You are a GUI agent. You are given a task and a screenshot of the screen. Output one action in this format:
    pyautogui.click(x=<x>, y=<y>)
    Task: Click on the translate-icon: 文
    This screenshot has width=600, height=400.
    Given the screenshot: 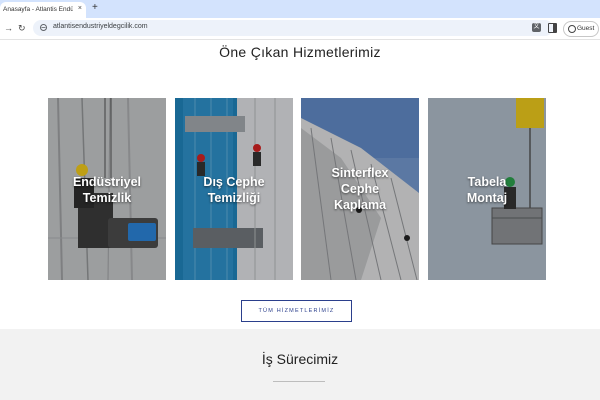 What is the action you would take?
    pyautogui.click(x=536, y=27)
    